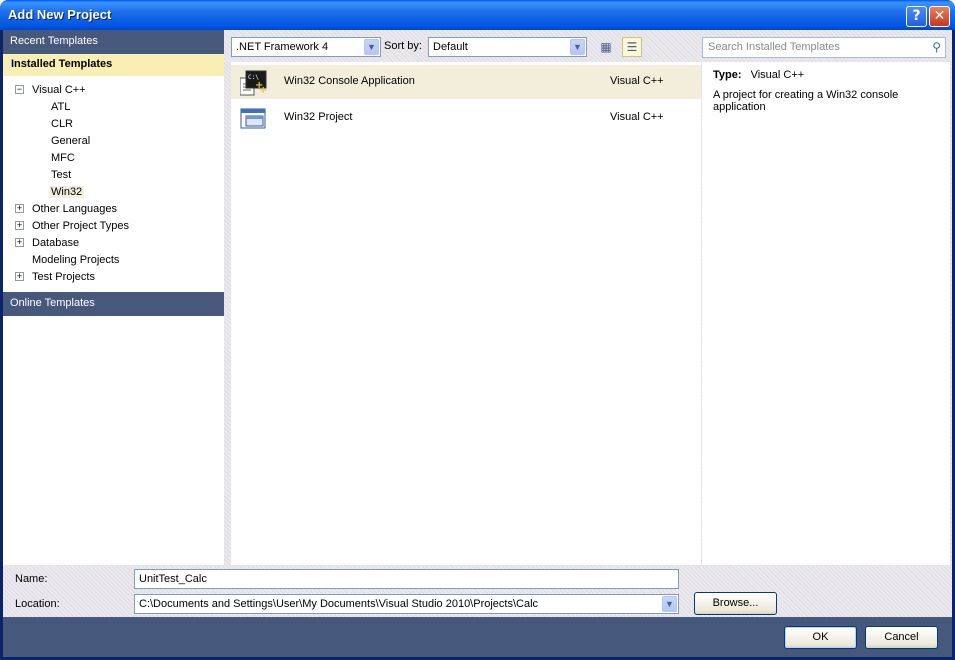 The width and height of the screenshot is (955, 660). I want to click on tree-item-label: Modeling Projects, so click(76, 260).